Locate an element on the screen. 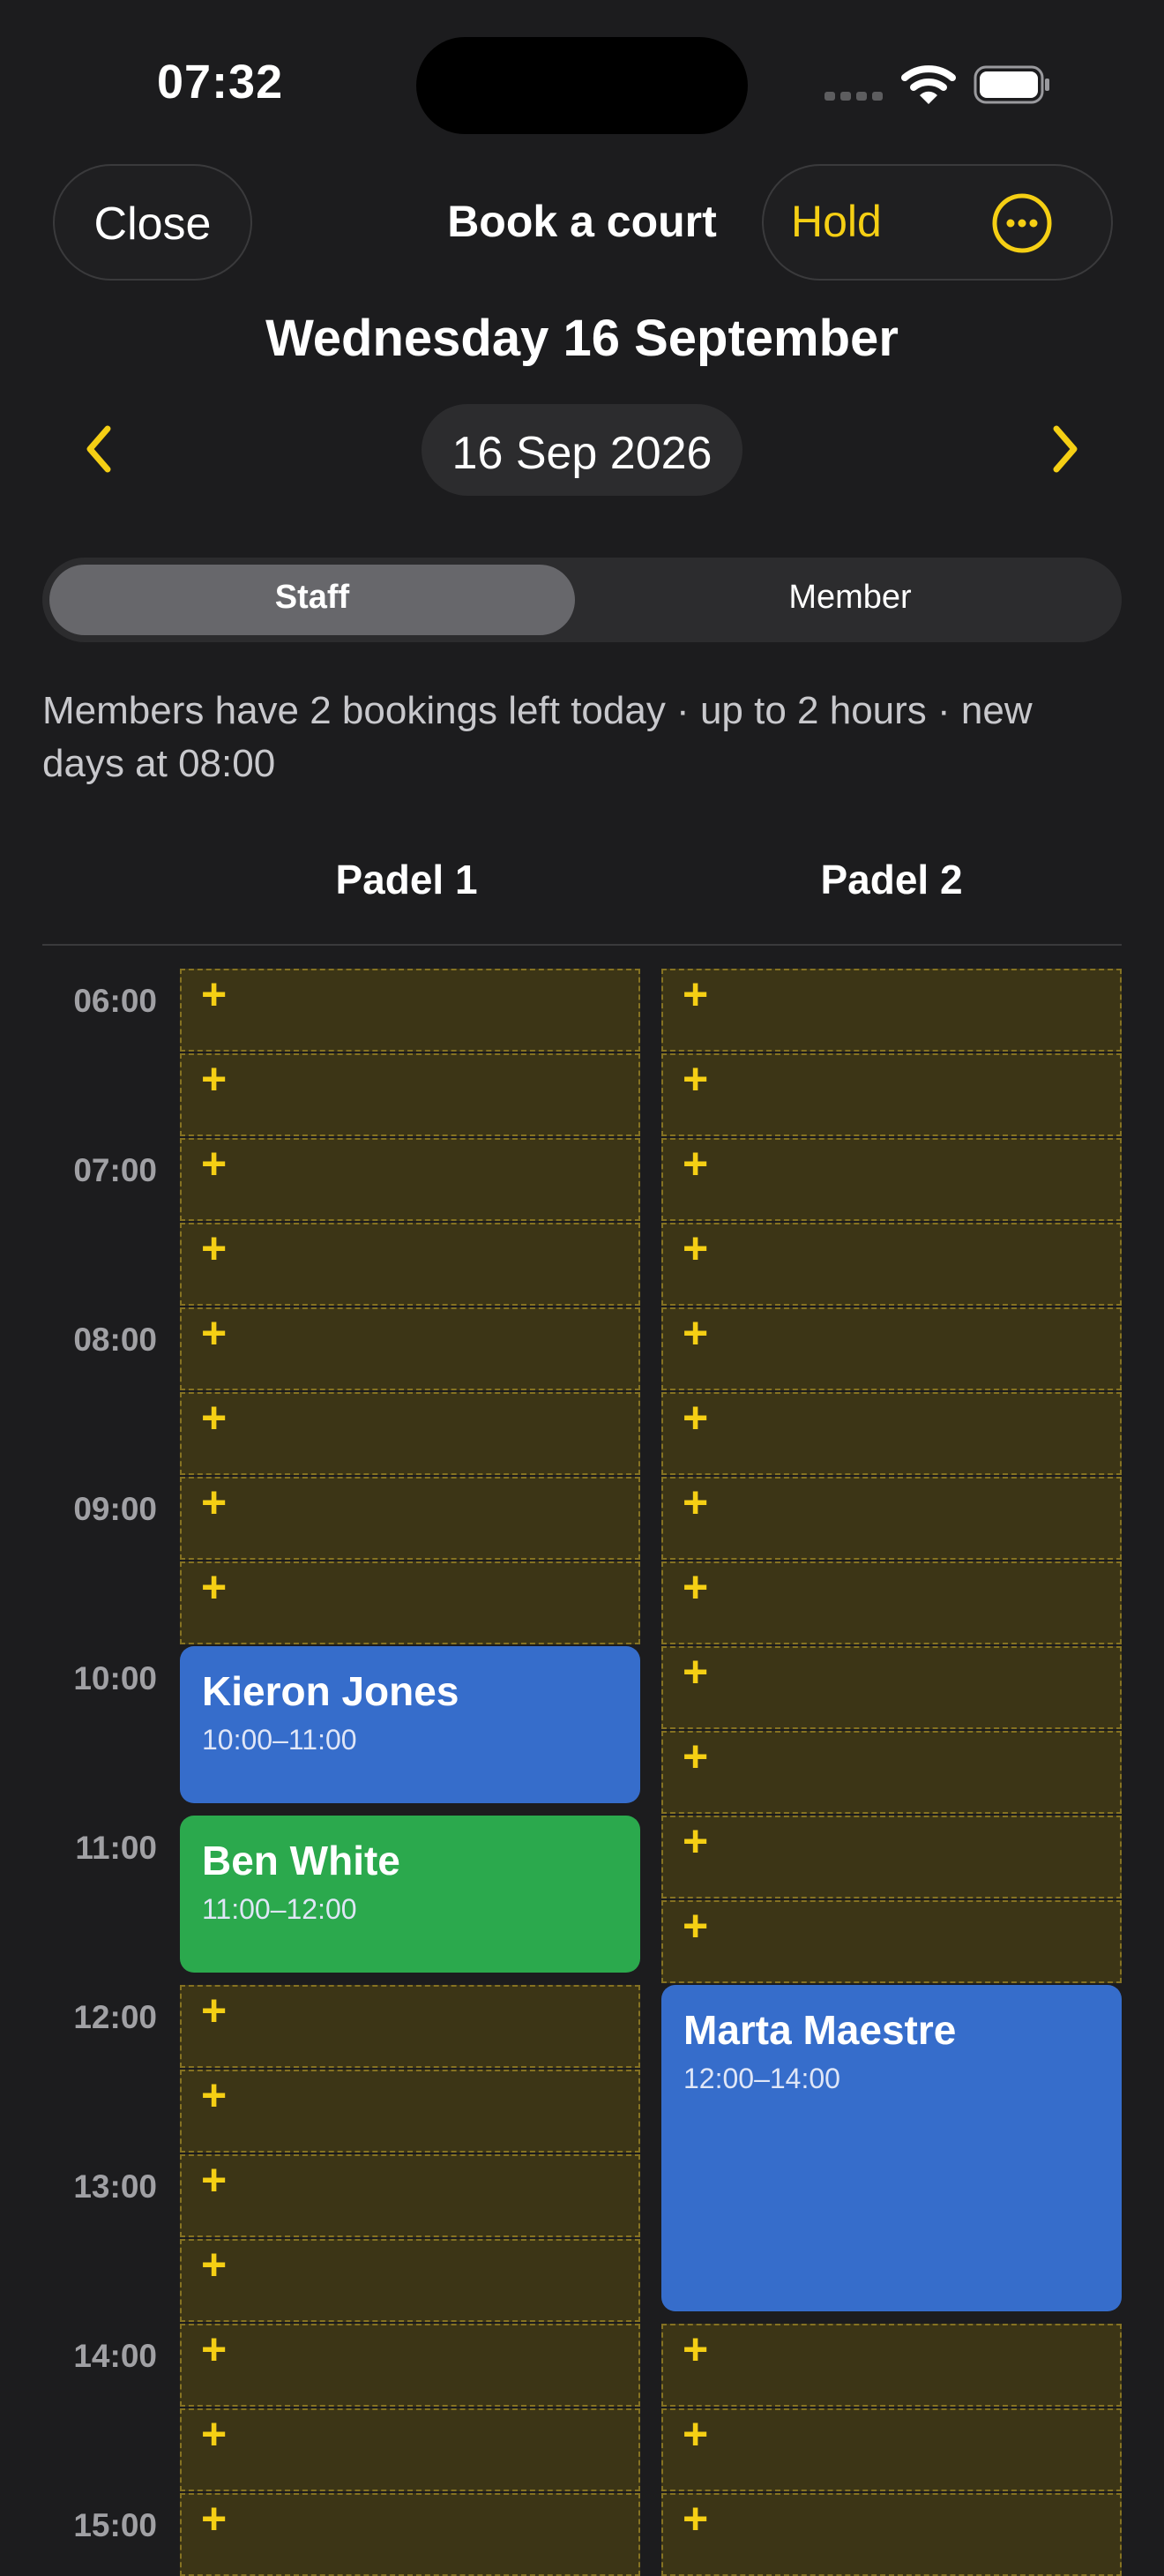  booking-time-range: 11:00–12:00 is located at coordinates (279, 1909).